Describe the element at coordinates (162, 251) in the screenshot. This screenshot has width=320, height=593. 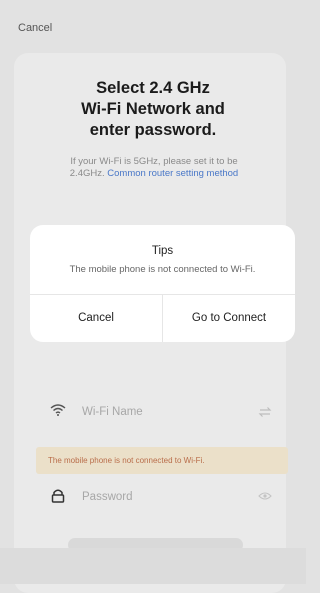
I see `dialog-title: Tips` at that location.